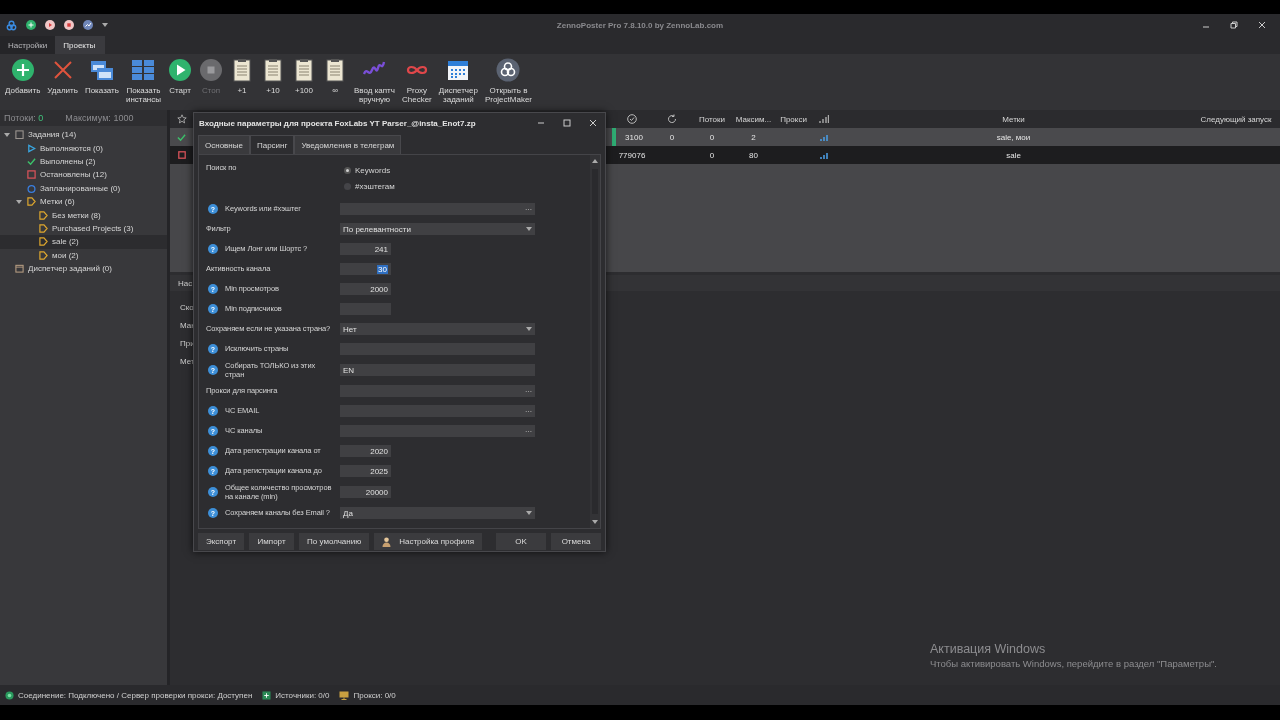 This screenshot has height=720, width=1280. Describe the element at coordinates (521, 541) in the screenshot. I see `dialog-button: OK` at that location.